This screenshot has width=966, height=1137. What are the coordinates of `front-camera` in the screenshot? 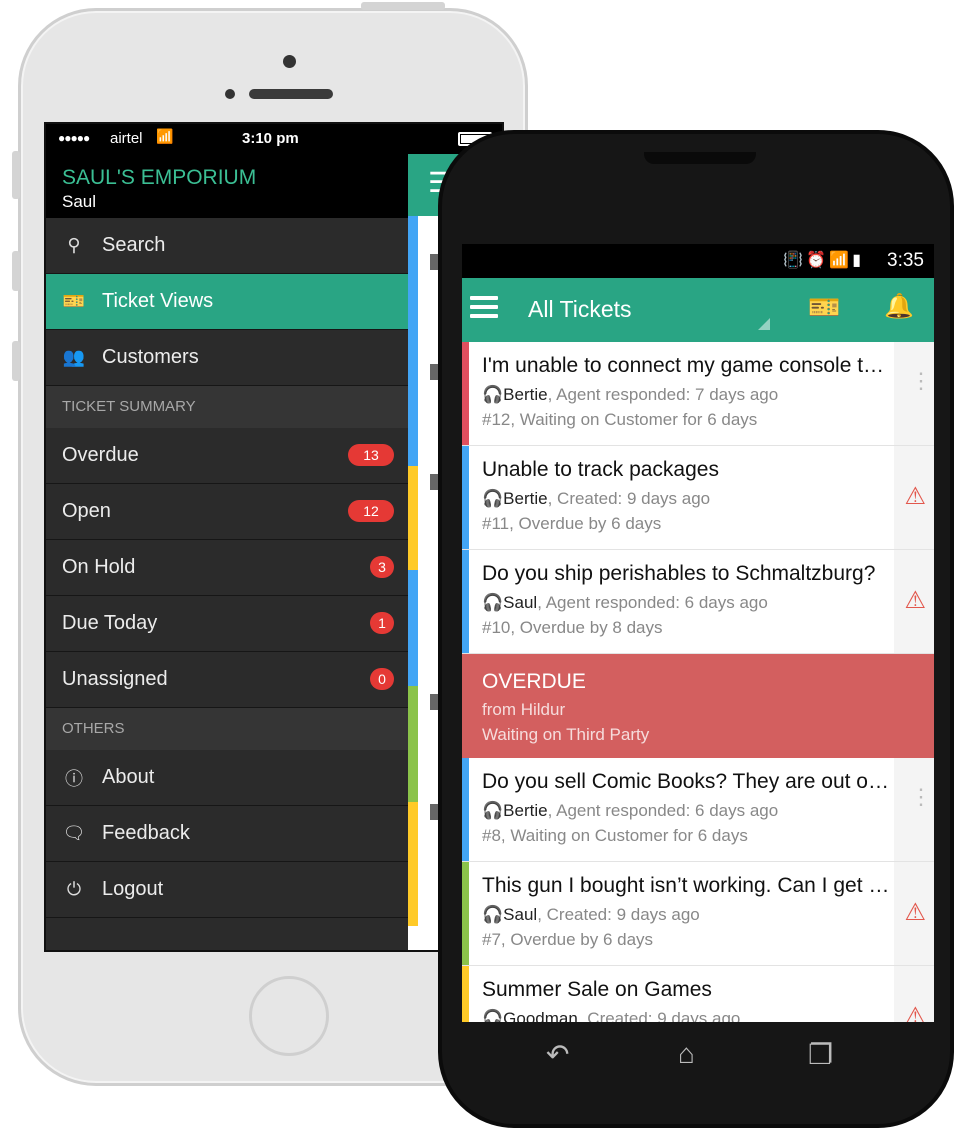 It's located at (289, 61).